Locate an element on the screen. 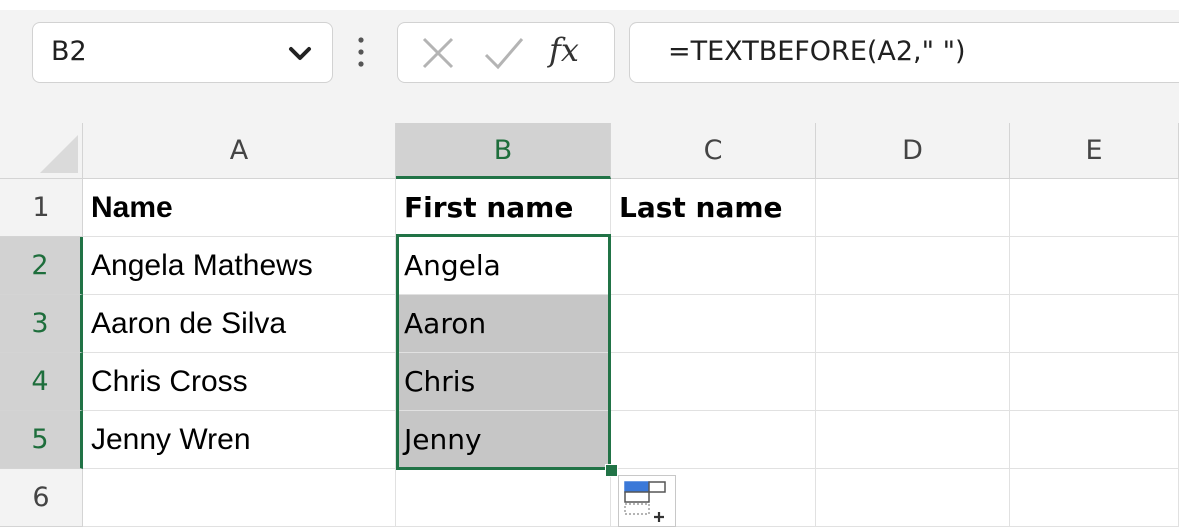 Image resolution: width=1179 pixels, height=527 pixels. cell-a4: Chris Cross is located at coordinates (239, 382).